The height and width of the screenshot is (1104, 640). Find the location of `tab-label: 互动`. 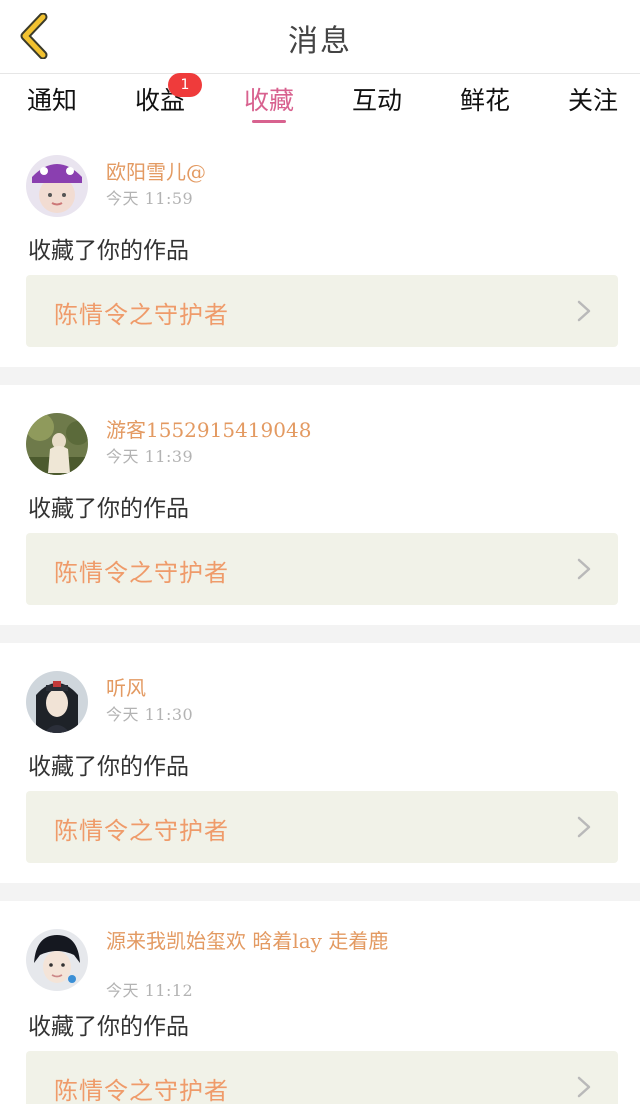

tab-label: 互动 is located at coordinates (376, 100).